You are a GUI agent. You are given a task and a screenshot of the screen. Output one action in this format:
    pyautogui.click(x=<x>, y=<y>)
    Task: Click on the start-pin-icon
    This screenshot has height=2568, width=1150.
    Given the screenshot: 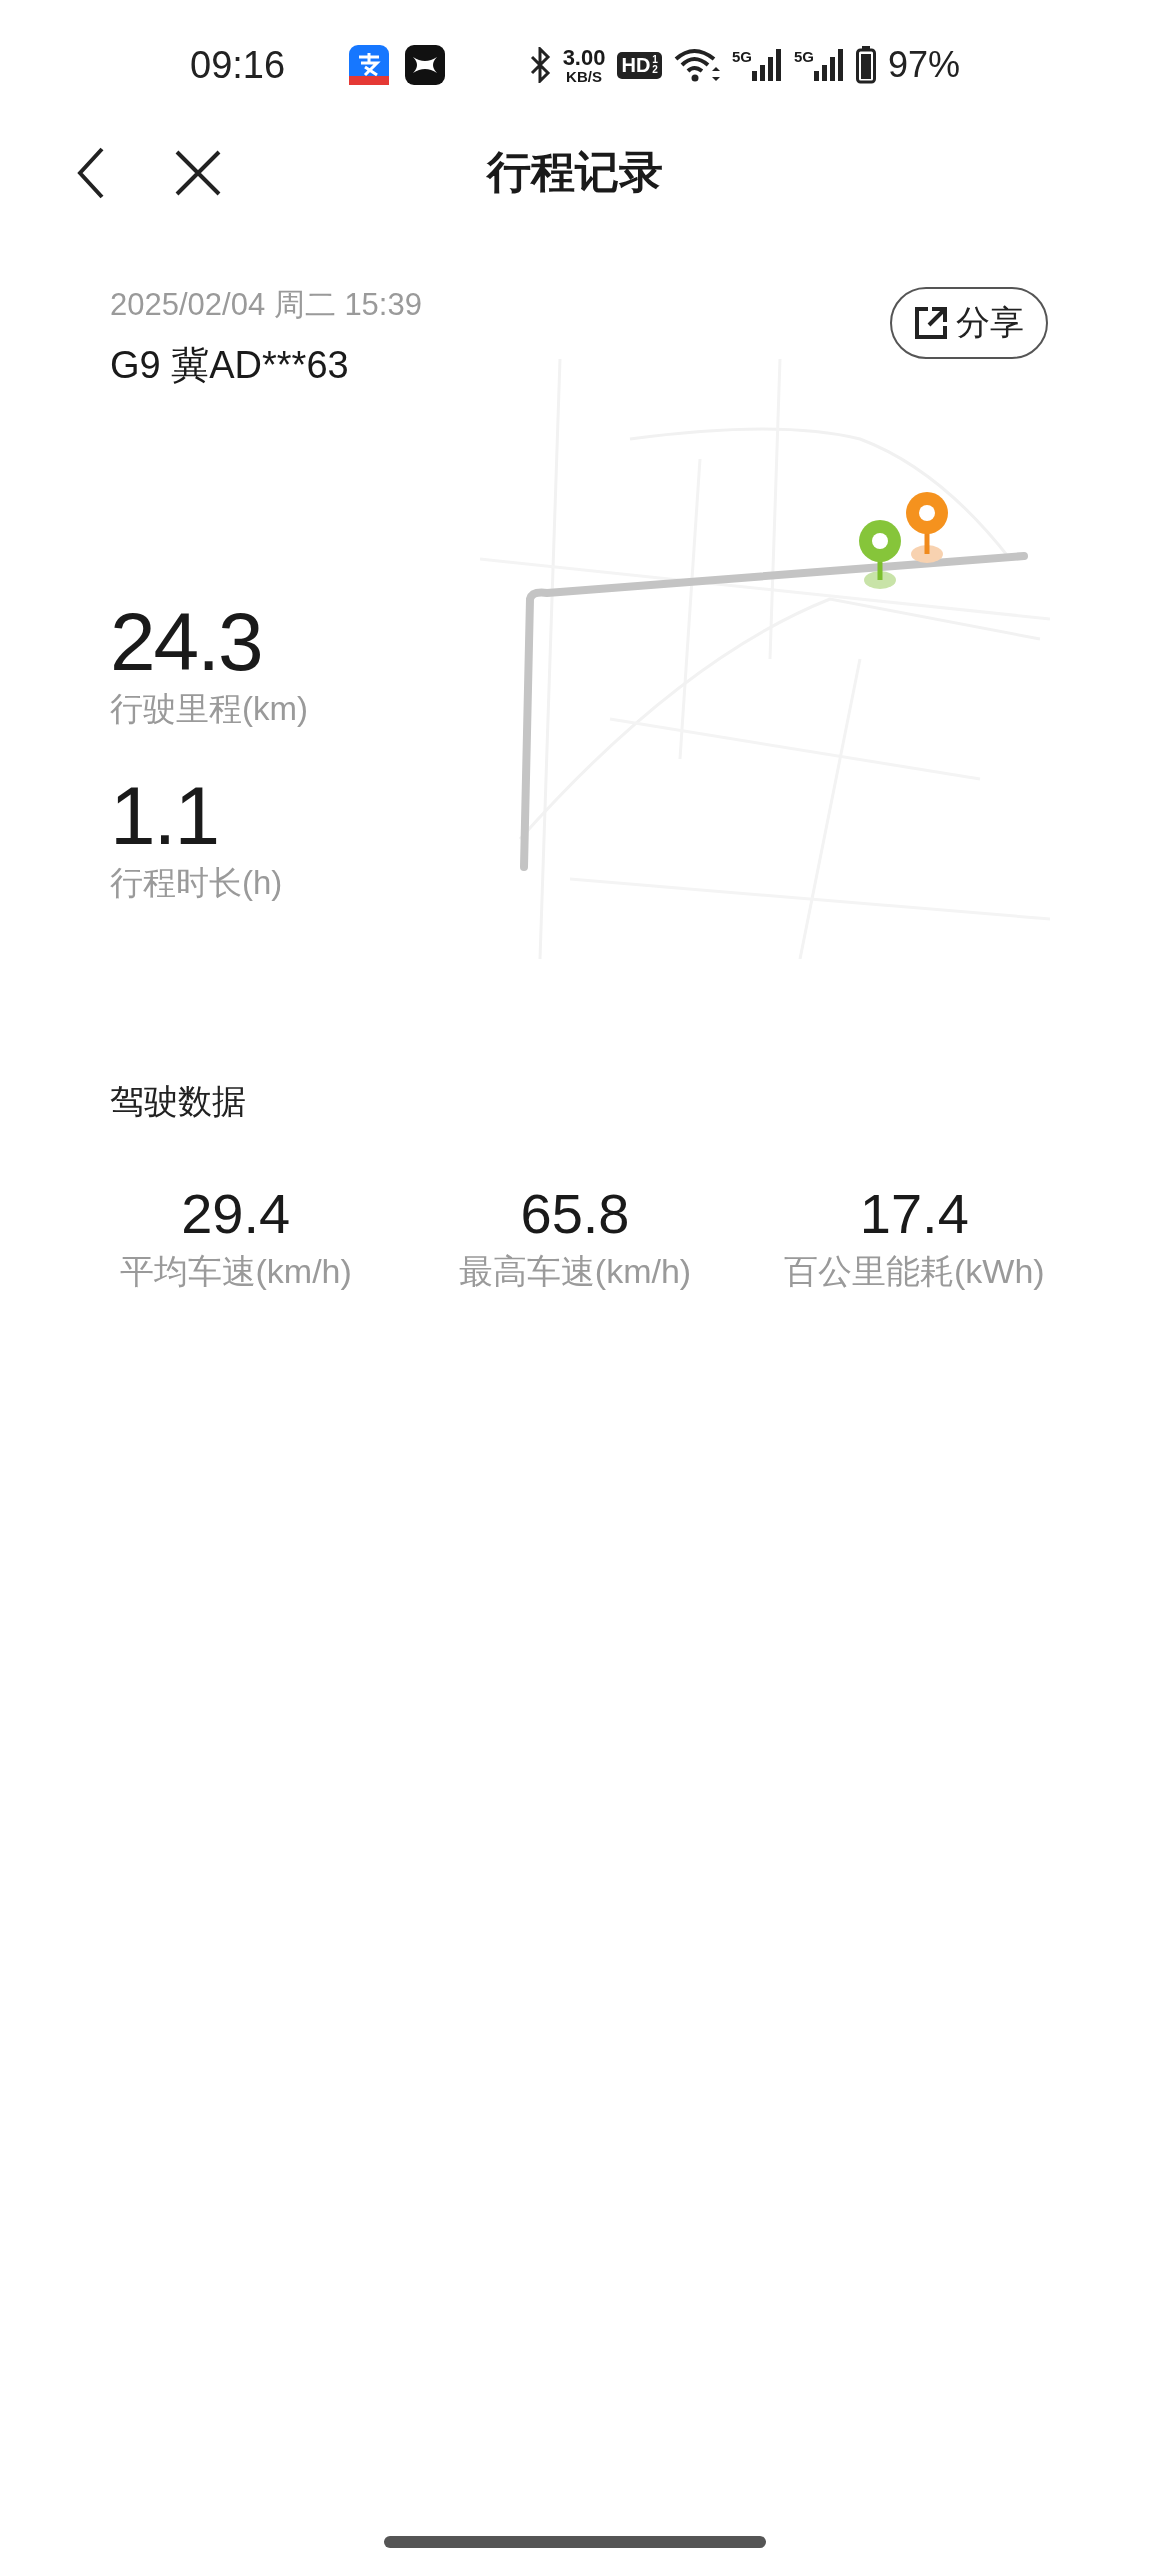 What is the action you would take?
    pyautogui.click(x=880, y=554)
    